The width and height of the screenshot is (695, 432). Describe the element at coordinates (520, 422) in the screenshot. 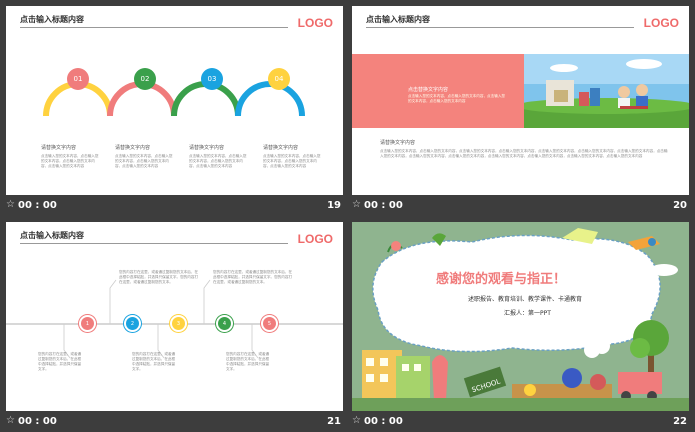

I see `slide-footer-22: ☆ 00 : 00 22` at that location.